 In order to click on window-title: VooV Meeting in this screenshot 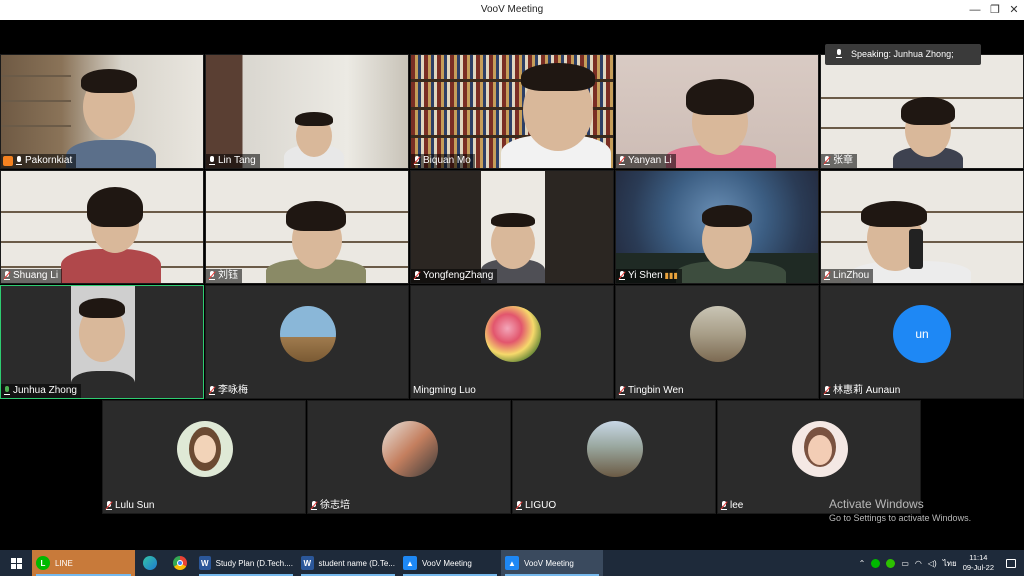, I will do `click(512, 9)`.